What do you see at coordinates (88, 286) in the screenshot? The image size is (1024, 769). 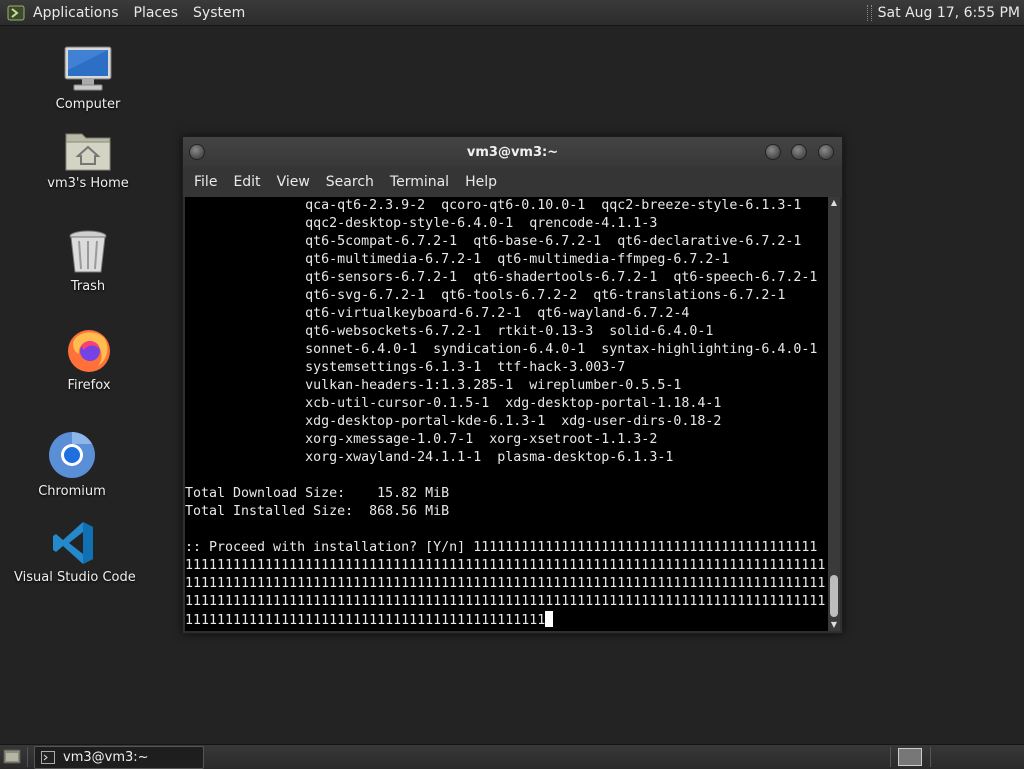 I see `desktop-icon-label: Trash` at bounding box center [88, 286].